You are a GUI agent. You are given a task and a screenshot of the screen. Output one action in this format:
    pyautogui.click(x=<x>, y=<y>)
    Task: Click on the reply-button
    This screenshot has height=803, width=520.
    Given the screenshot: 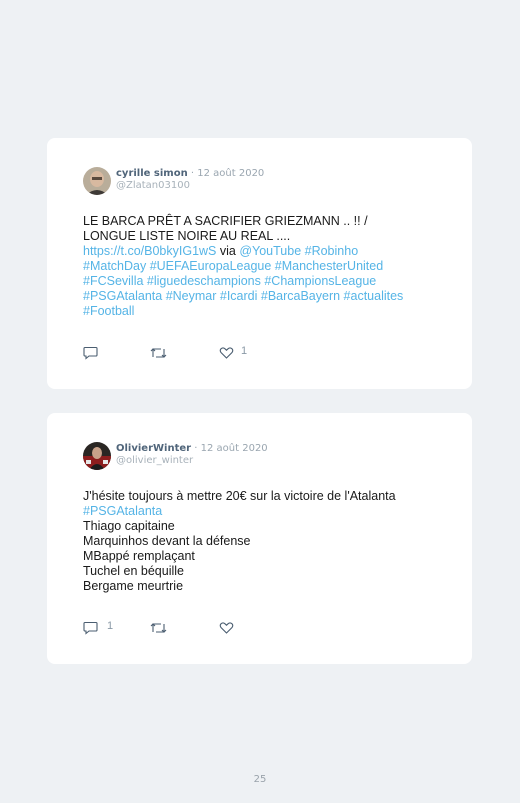 What is the action you would take?
    pyautogui.click(x=90, y=353)
    